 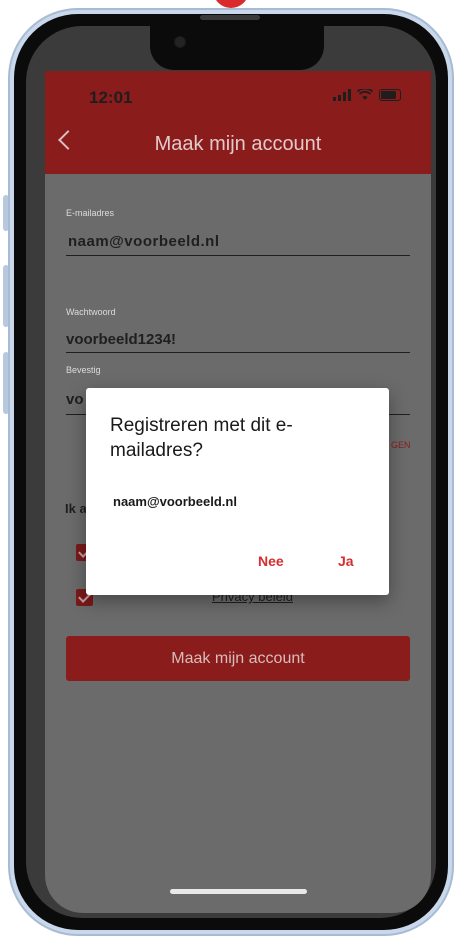 What do you see at coordinates (271, 561) in the screenshot?
I see `no-button: Nee` at bounding box center [271, 561].